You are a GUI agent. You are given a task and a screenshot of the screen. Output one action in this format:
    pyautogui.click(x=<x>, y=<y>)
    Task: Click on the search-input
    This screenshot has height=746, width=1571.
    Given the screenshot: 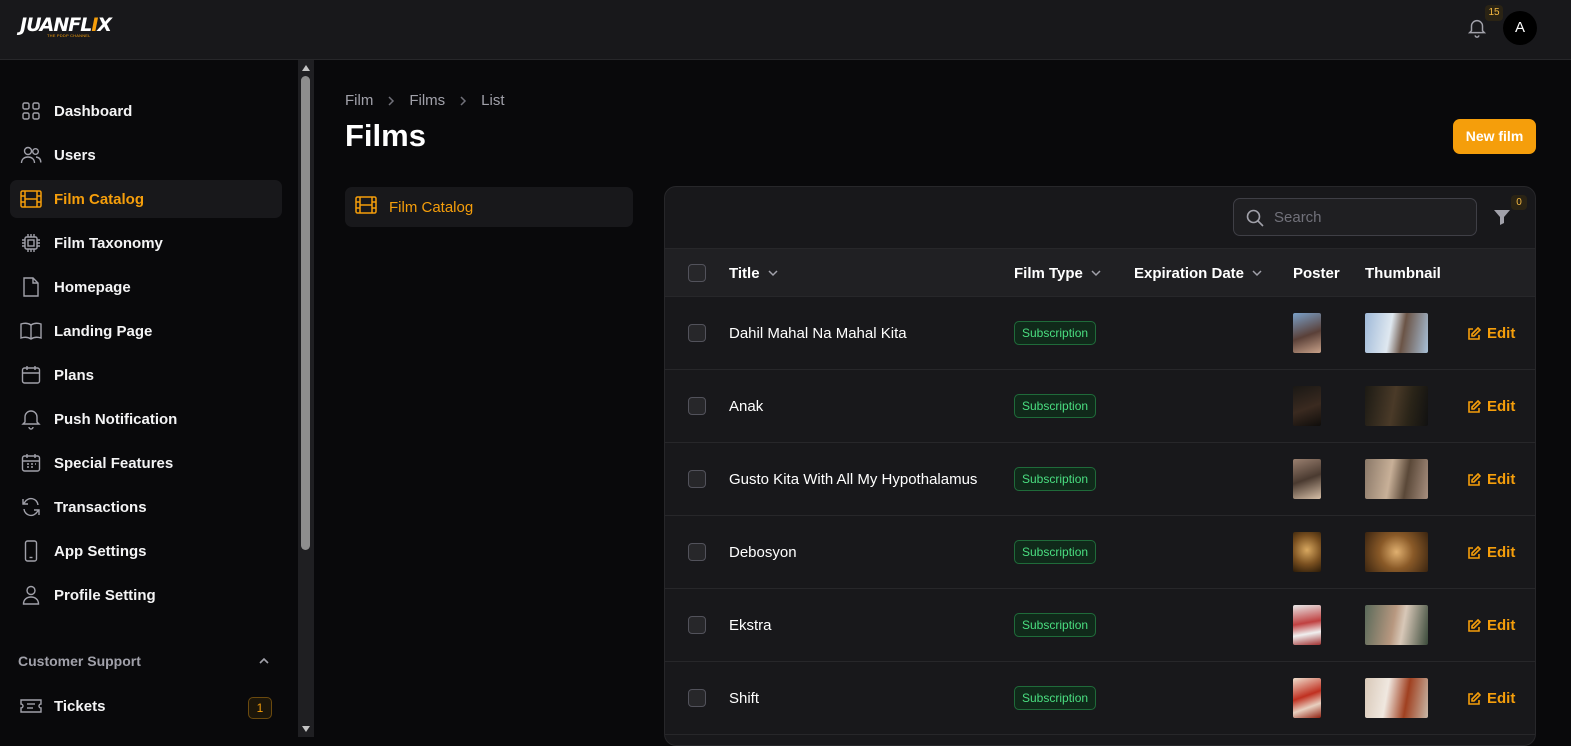 What is the action you would take?
    pyautogui.click(x=1371, y=217)
    